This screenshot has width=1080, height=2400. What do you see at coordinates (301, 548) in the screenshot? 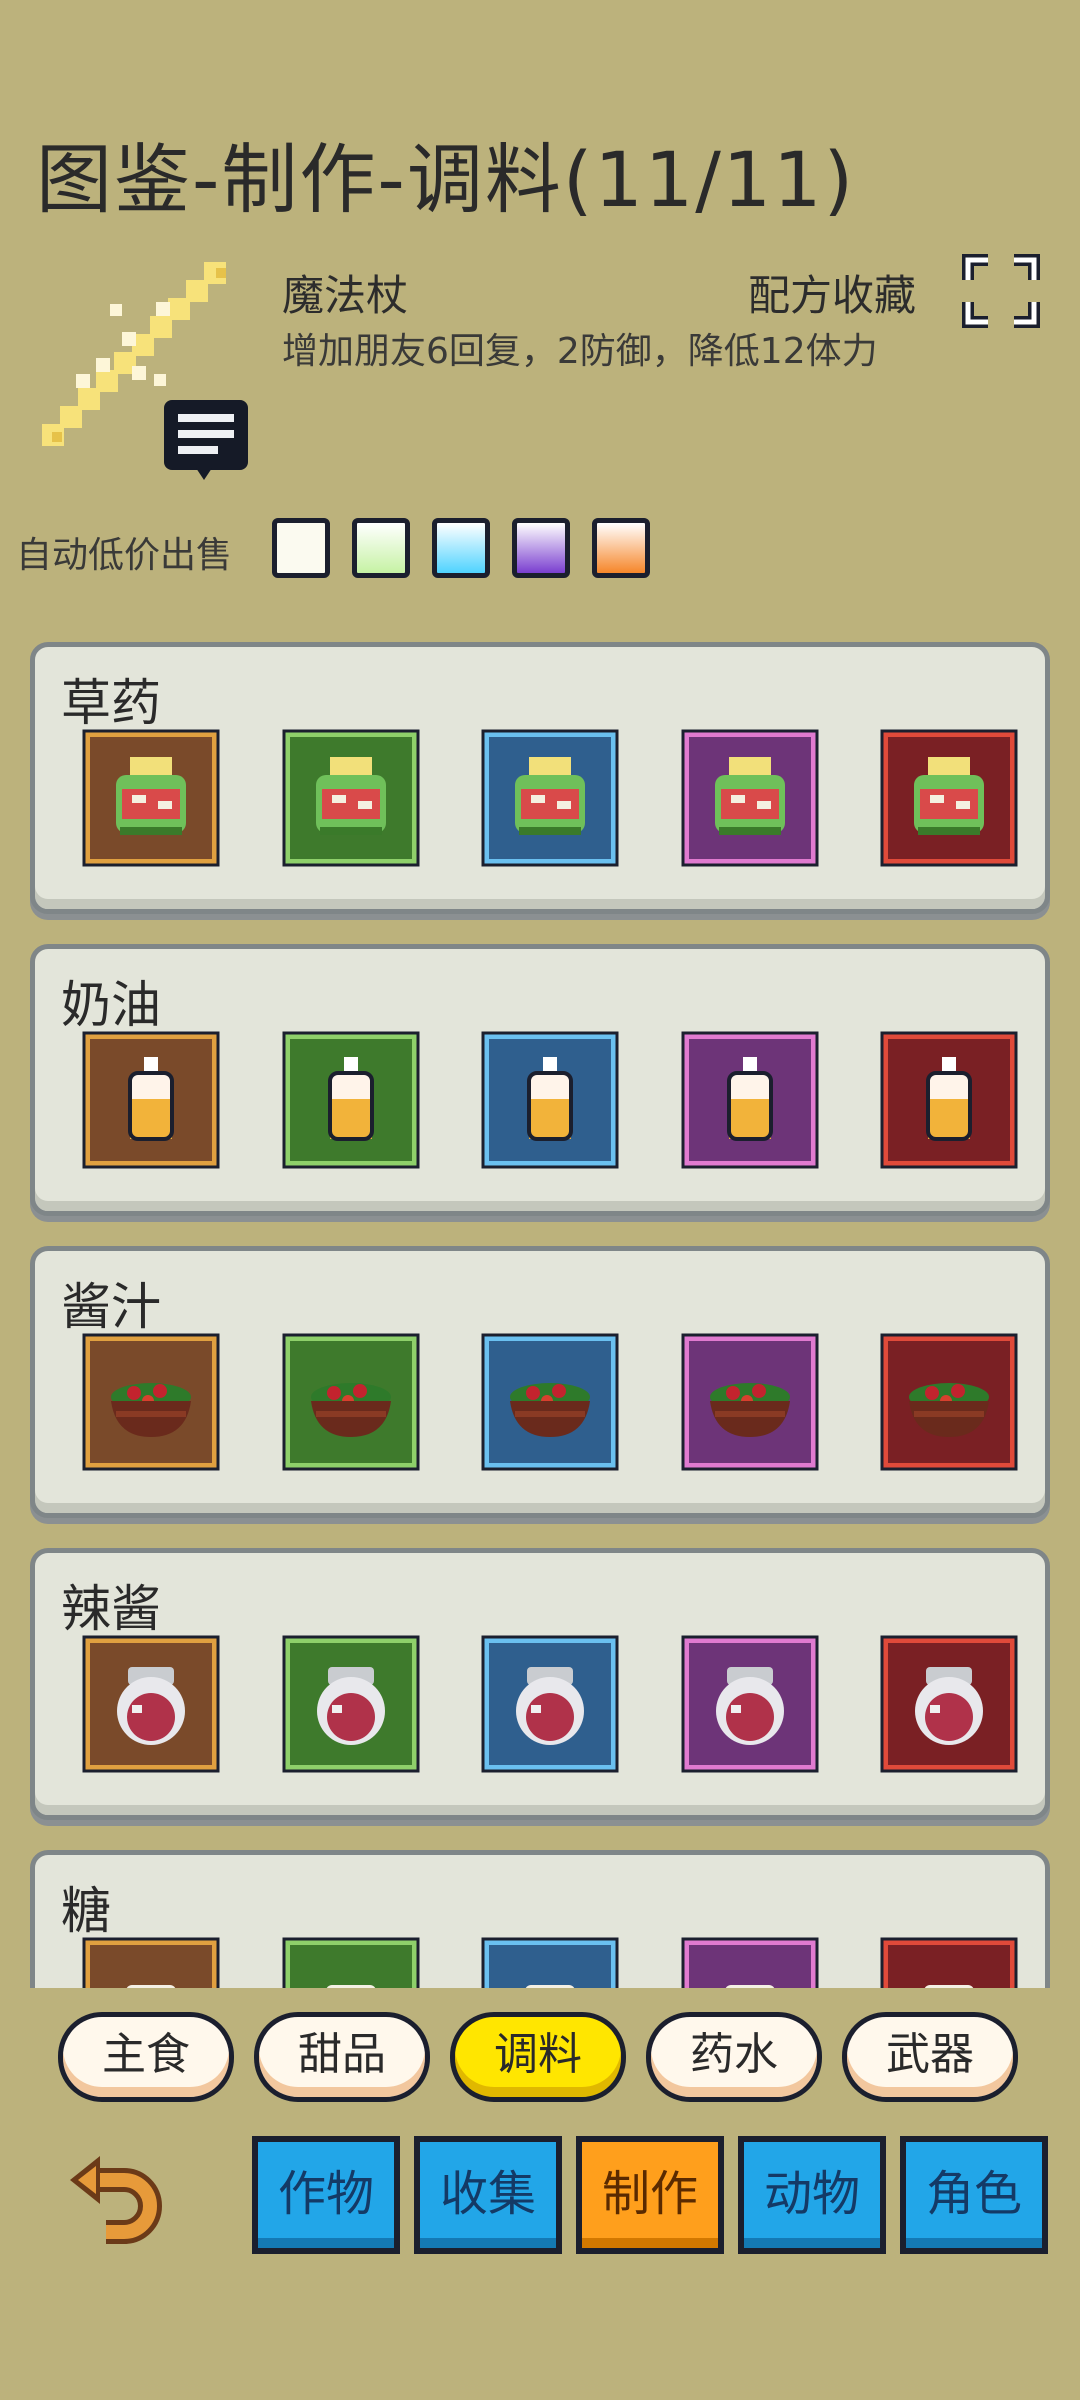
I see `quality-white-checkbox` at bounding box center [301, 548].